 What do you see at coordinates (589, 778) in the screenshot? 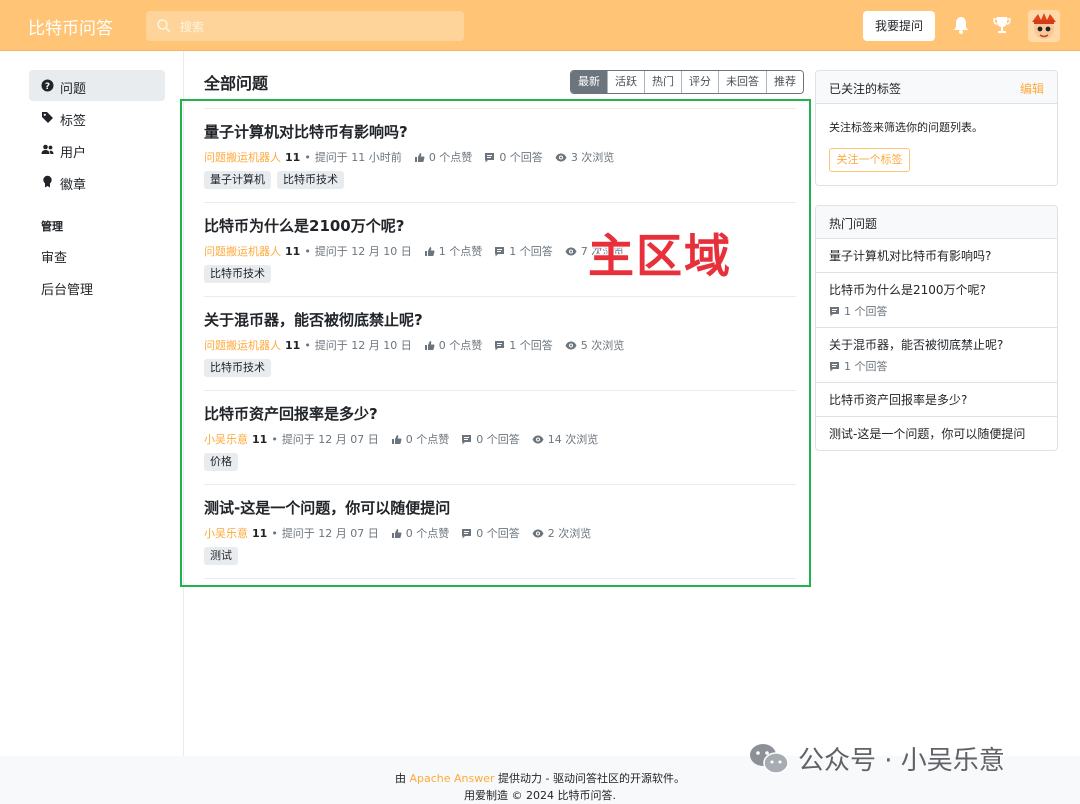
I see `footer-suffix: 提供动力 - 驱动问答社区的开源软件。` at bounding box center [589, 778].